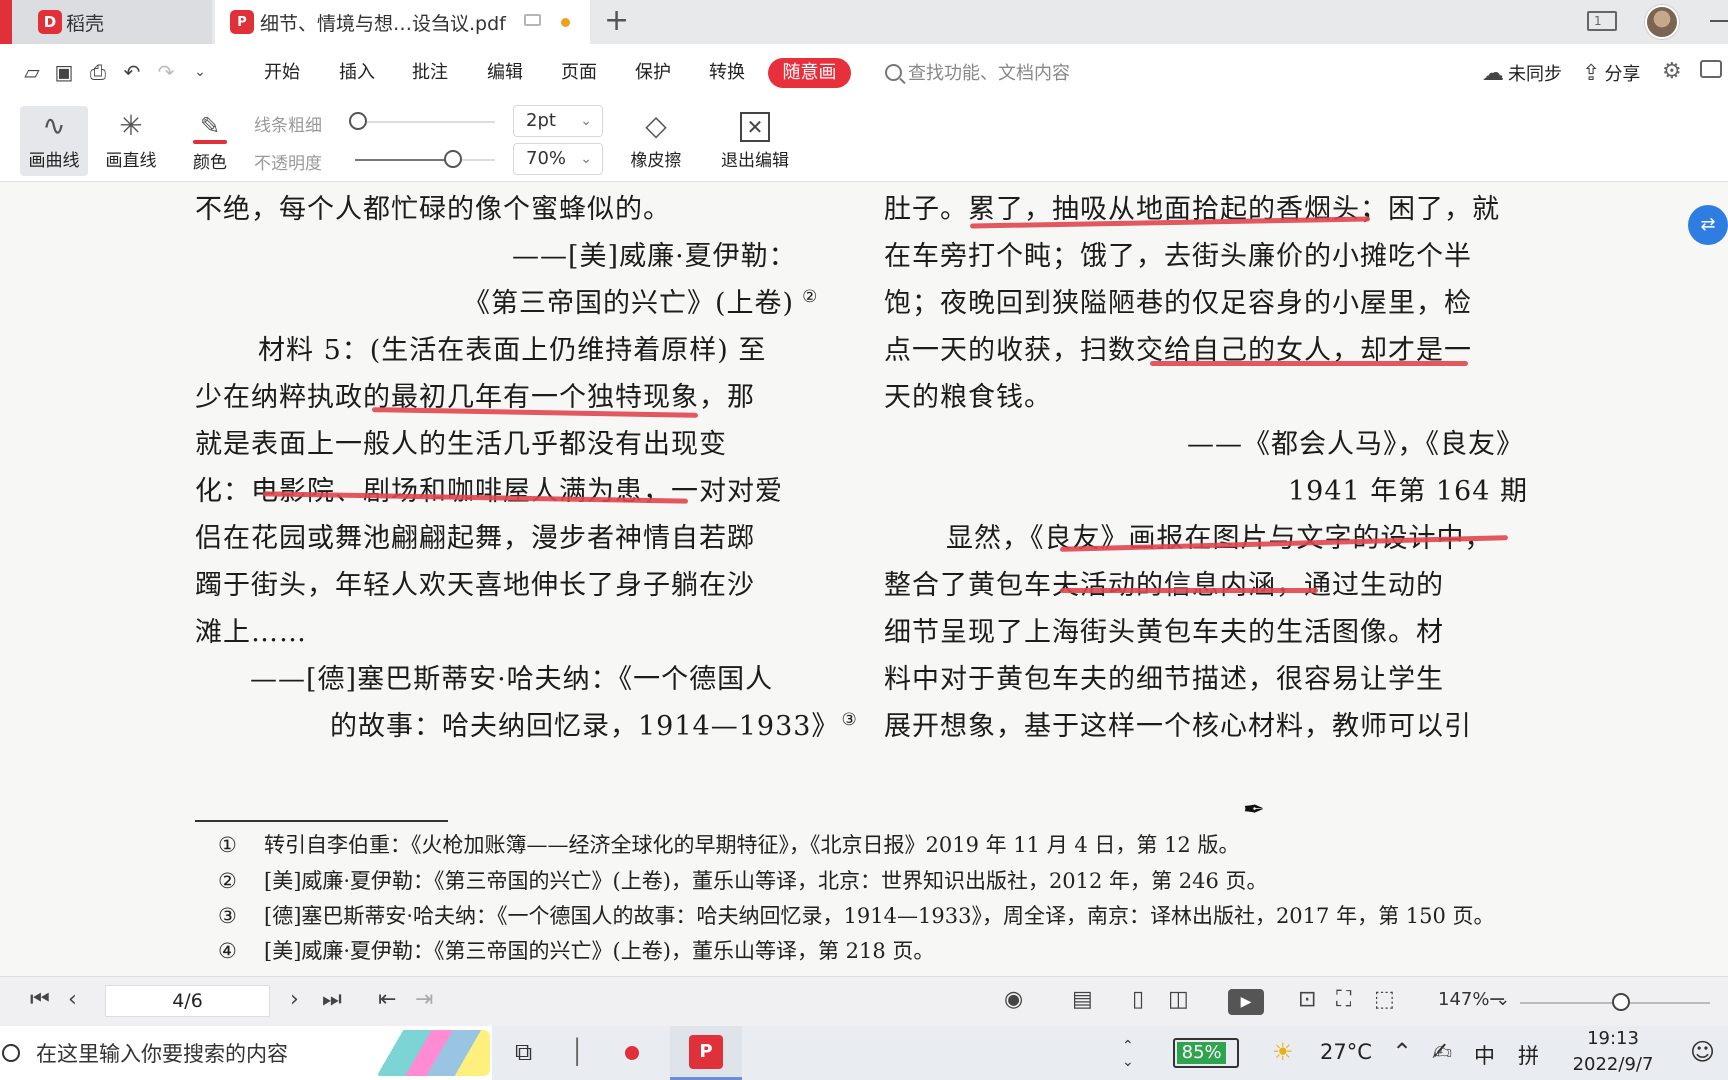 The image size is (1728, 1080). I want to click on window-layout-badge: 1, so click(1598, 21).